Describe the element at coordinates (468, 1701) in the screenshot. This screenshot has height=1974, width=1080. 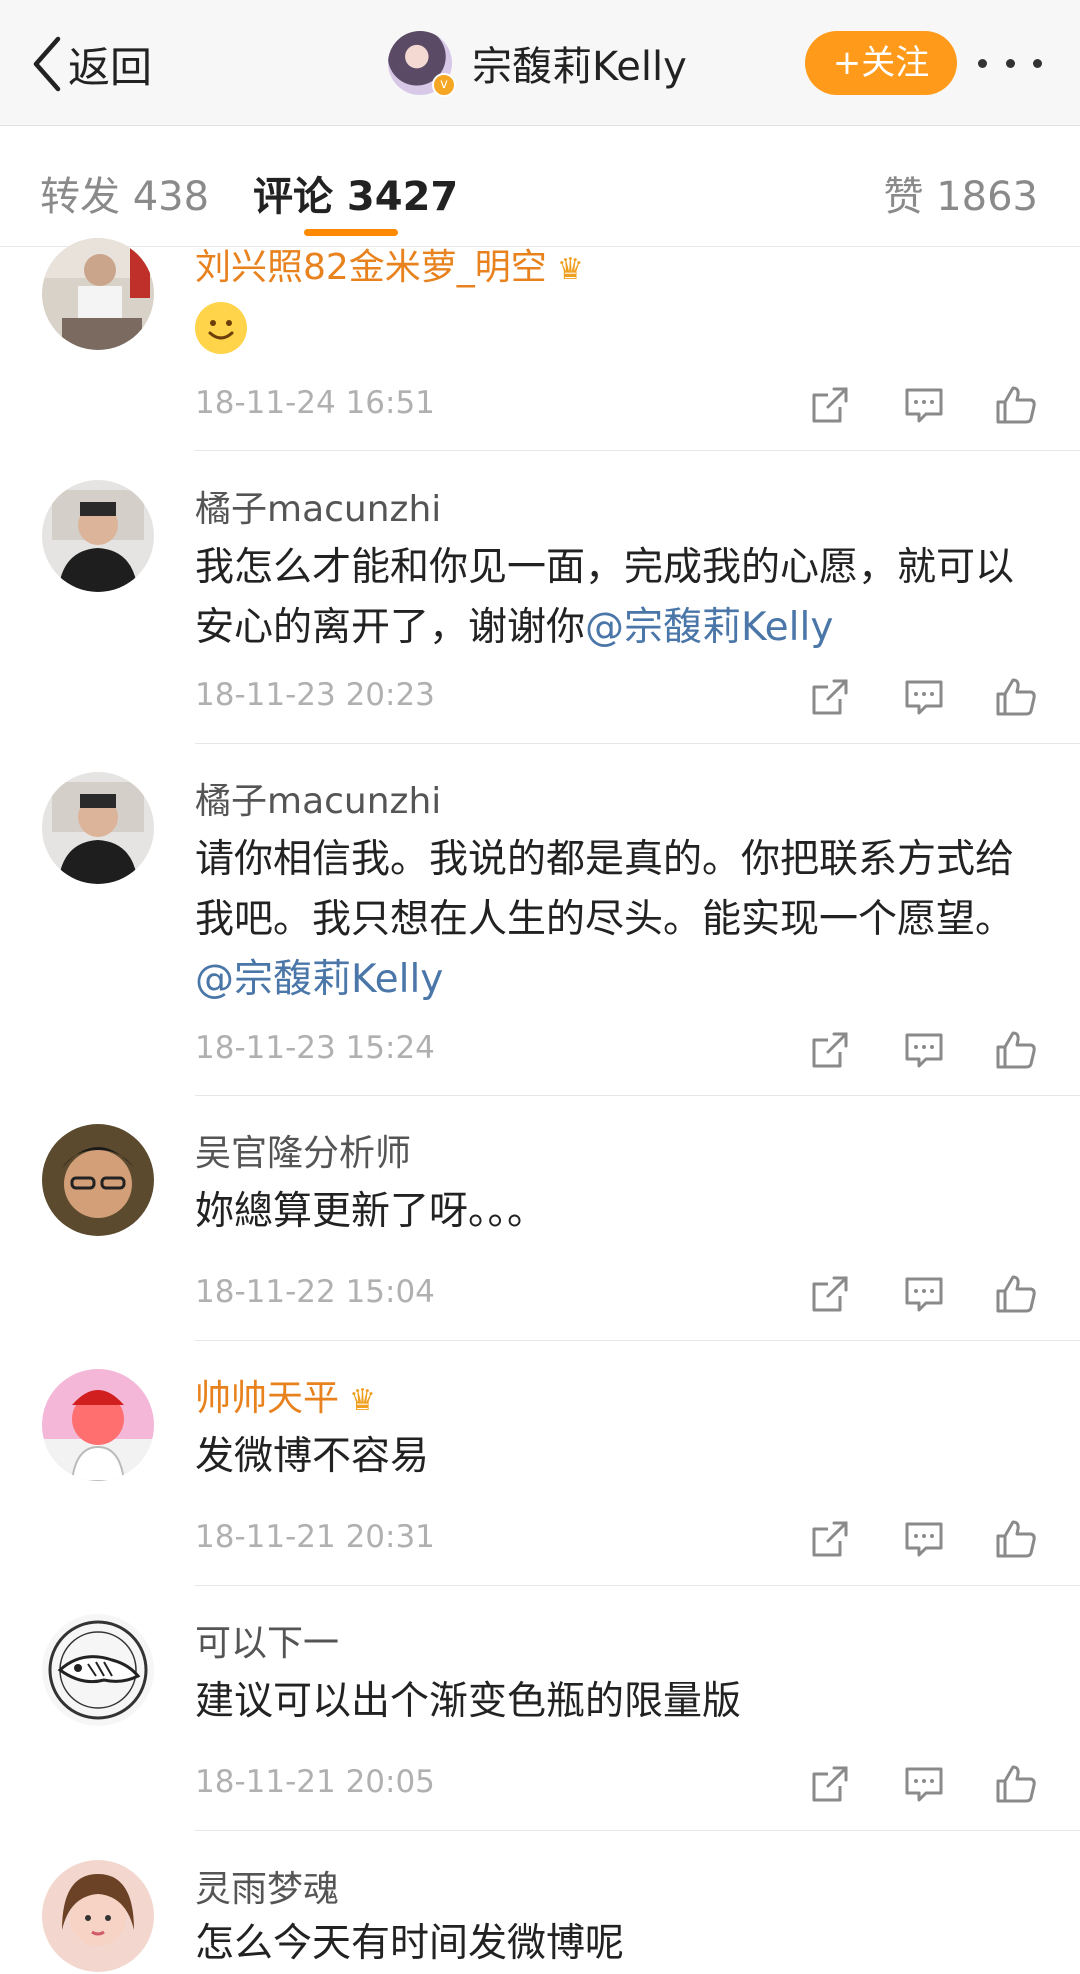
I see `comment-text: 建议可以出个渐变色瓶的限量版` at that location.